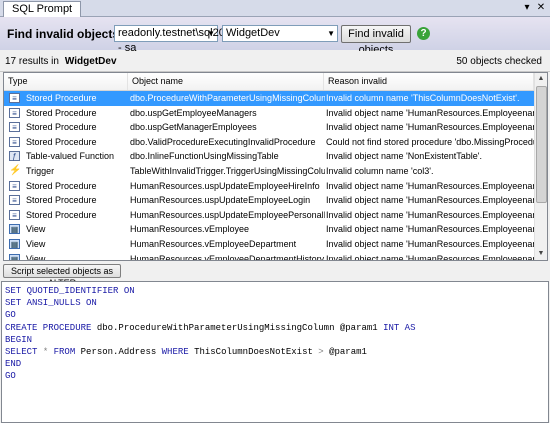 Image resolution: width=550 pixels, height=423 pixels. What do you see at coordinates (66, 81) in the screenshot?
I see `column-header-type: Type` at bounding box center [66, 81].